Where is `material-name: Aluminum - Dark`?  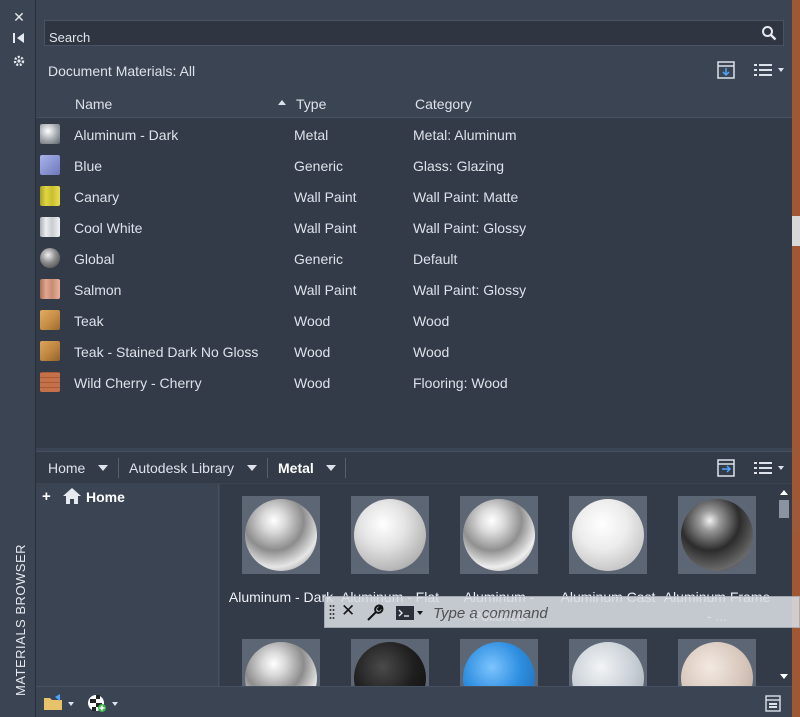 material-name: Aluminum - Dark is located at coordinates (126, 135).